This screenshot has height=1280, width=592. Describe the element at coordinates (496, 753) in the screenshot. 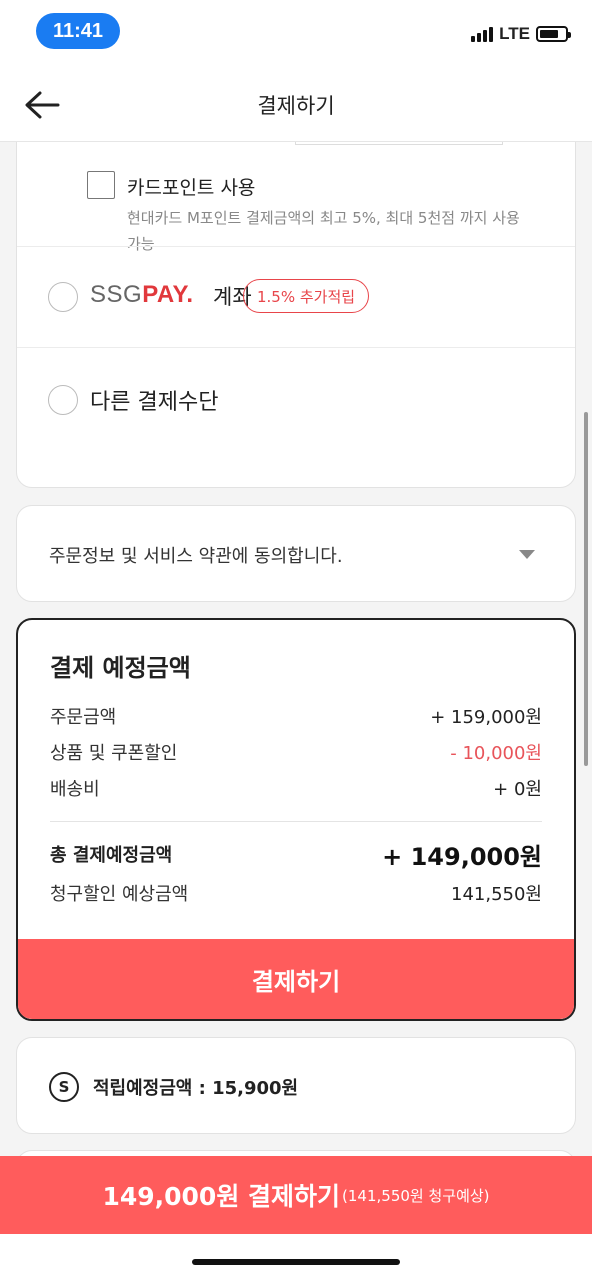

I see `summary-row-value: - 10,000원` at that location.